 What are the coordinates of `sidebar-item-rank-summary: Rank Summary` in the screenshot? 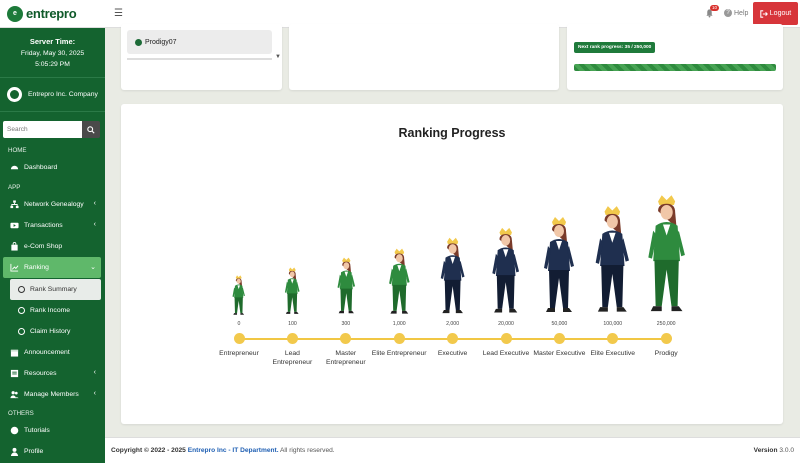 It's located at (55, 289).